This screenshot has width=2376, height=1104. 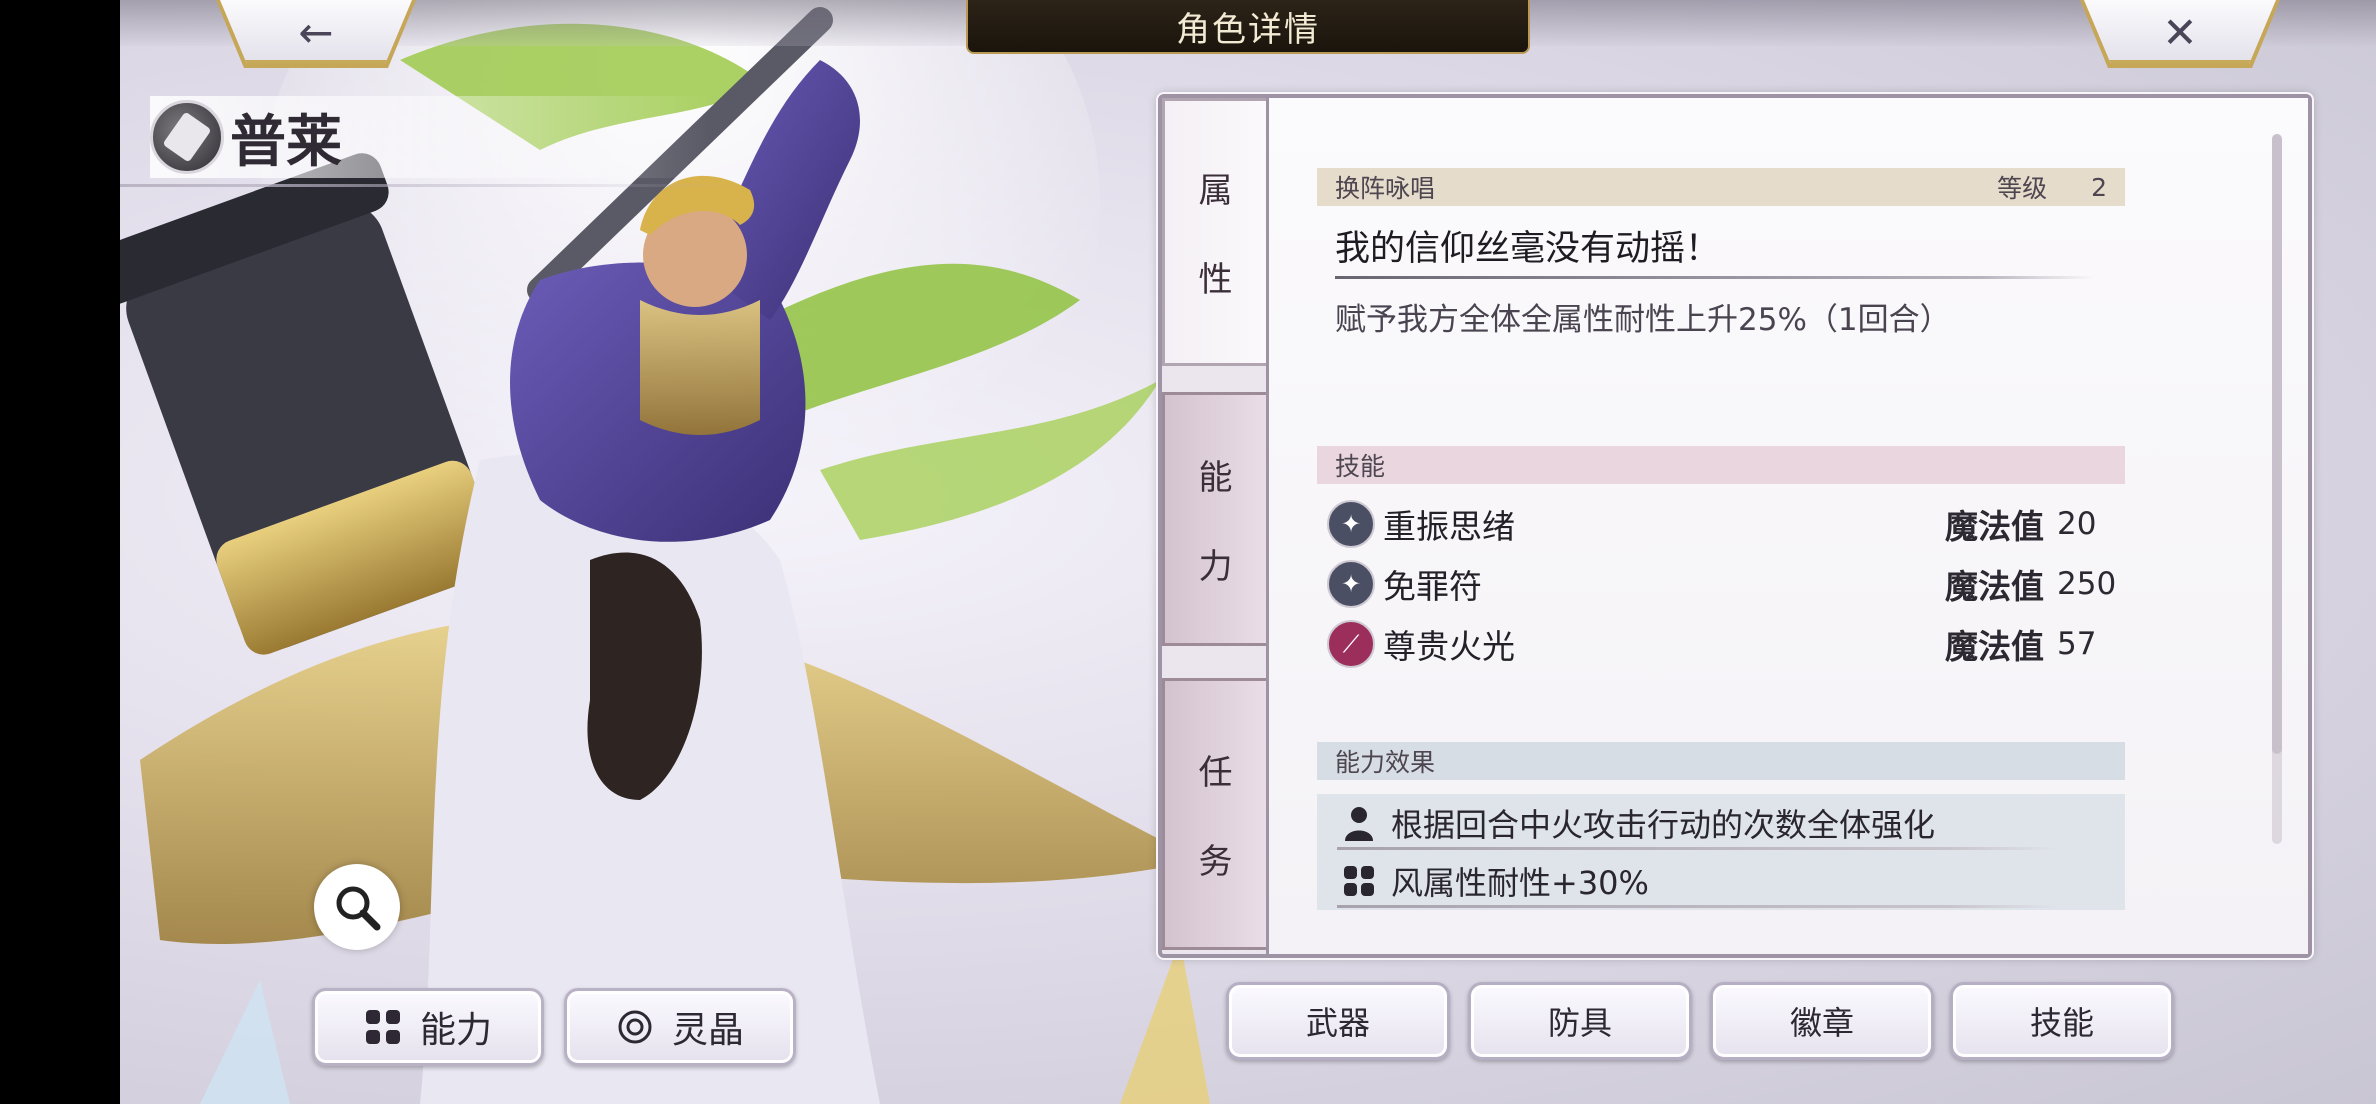 What do you see at coordinates (1722, 584) in the screenshot?
I see `skill-row: ✦ 免罪符 魔法值 250` at bounding box center [1722, 584].